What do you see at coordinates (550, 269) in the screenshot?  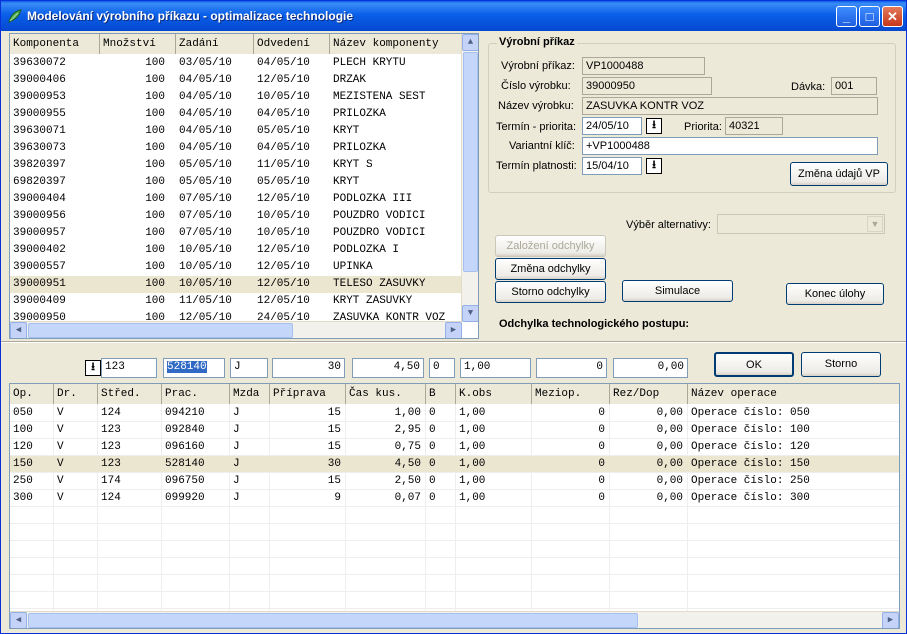 I see `change-deviation-button: Změna odchylky` at bounding box center [550, 269].